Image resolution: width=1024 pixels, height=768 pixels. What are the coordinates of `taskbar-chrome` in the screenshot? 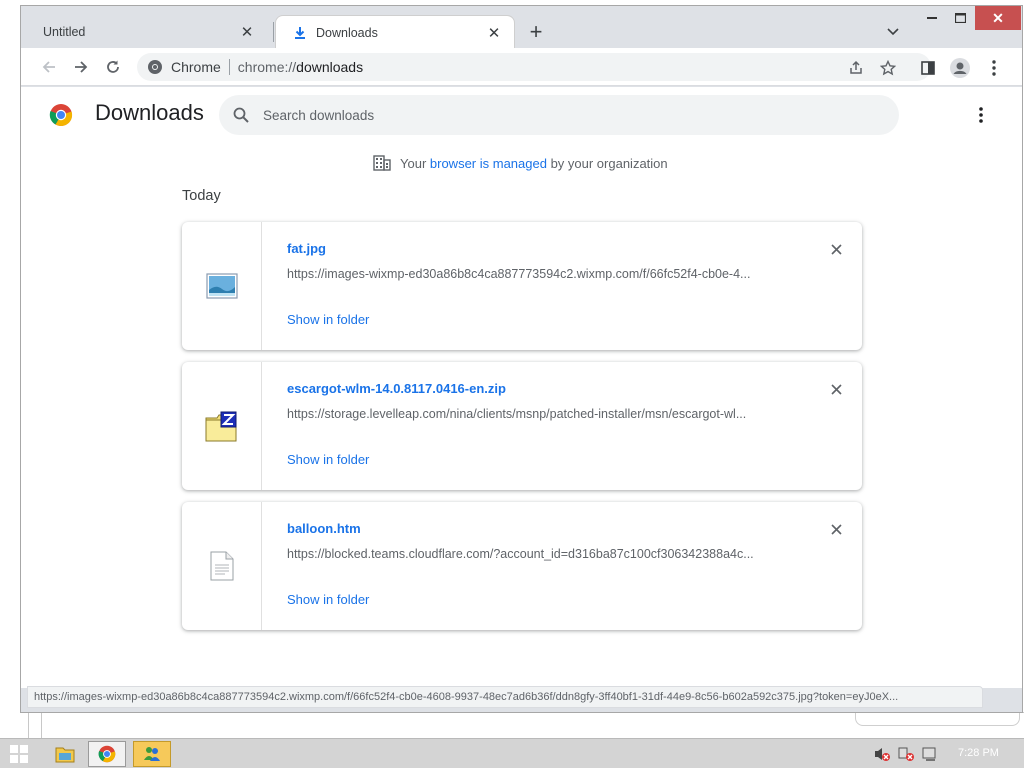 It's located at (107, 754).